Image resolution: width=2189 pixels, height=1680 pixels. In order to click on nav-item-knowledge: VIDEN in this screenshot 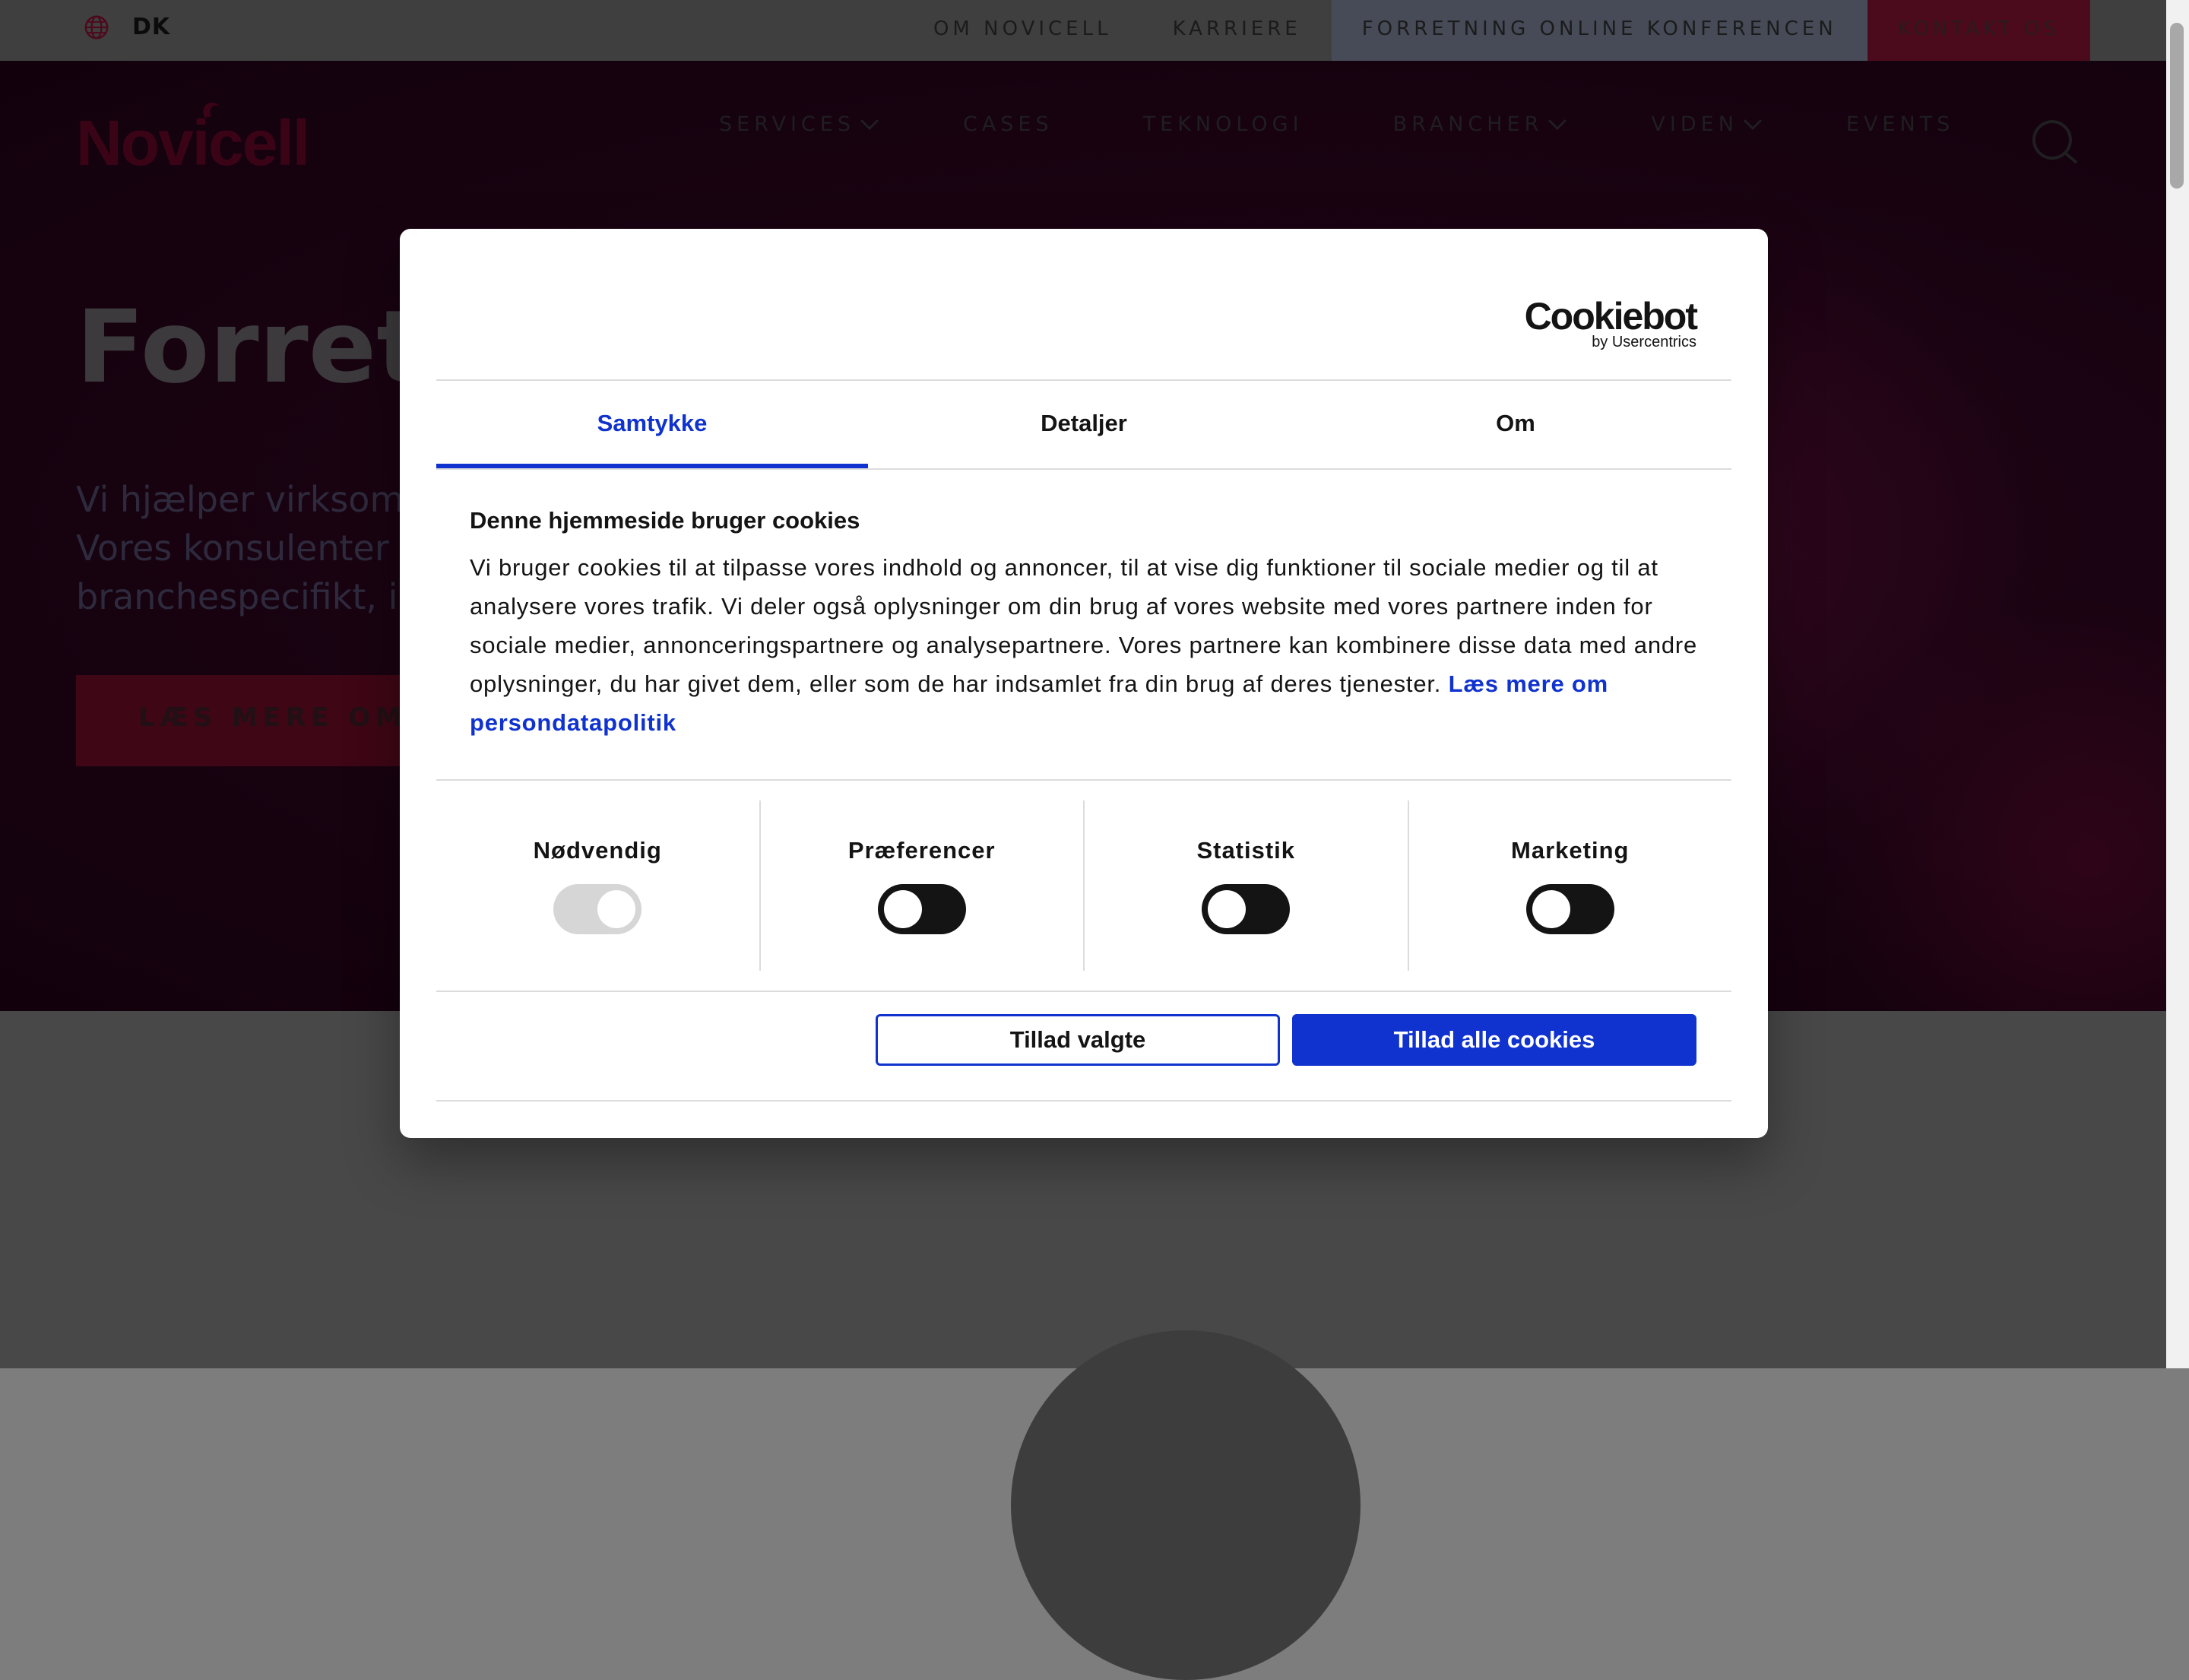, I will do `click(1706, 124)`.